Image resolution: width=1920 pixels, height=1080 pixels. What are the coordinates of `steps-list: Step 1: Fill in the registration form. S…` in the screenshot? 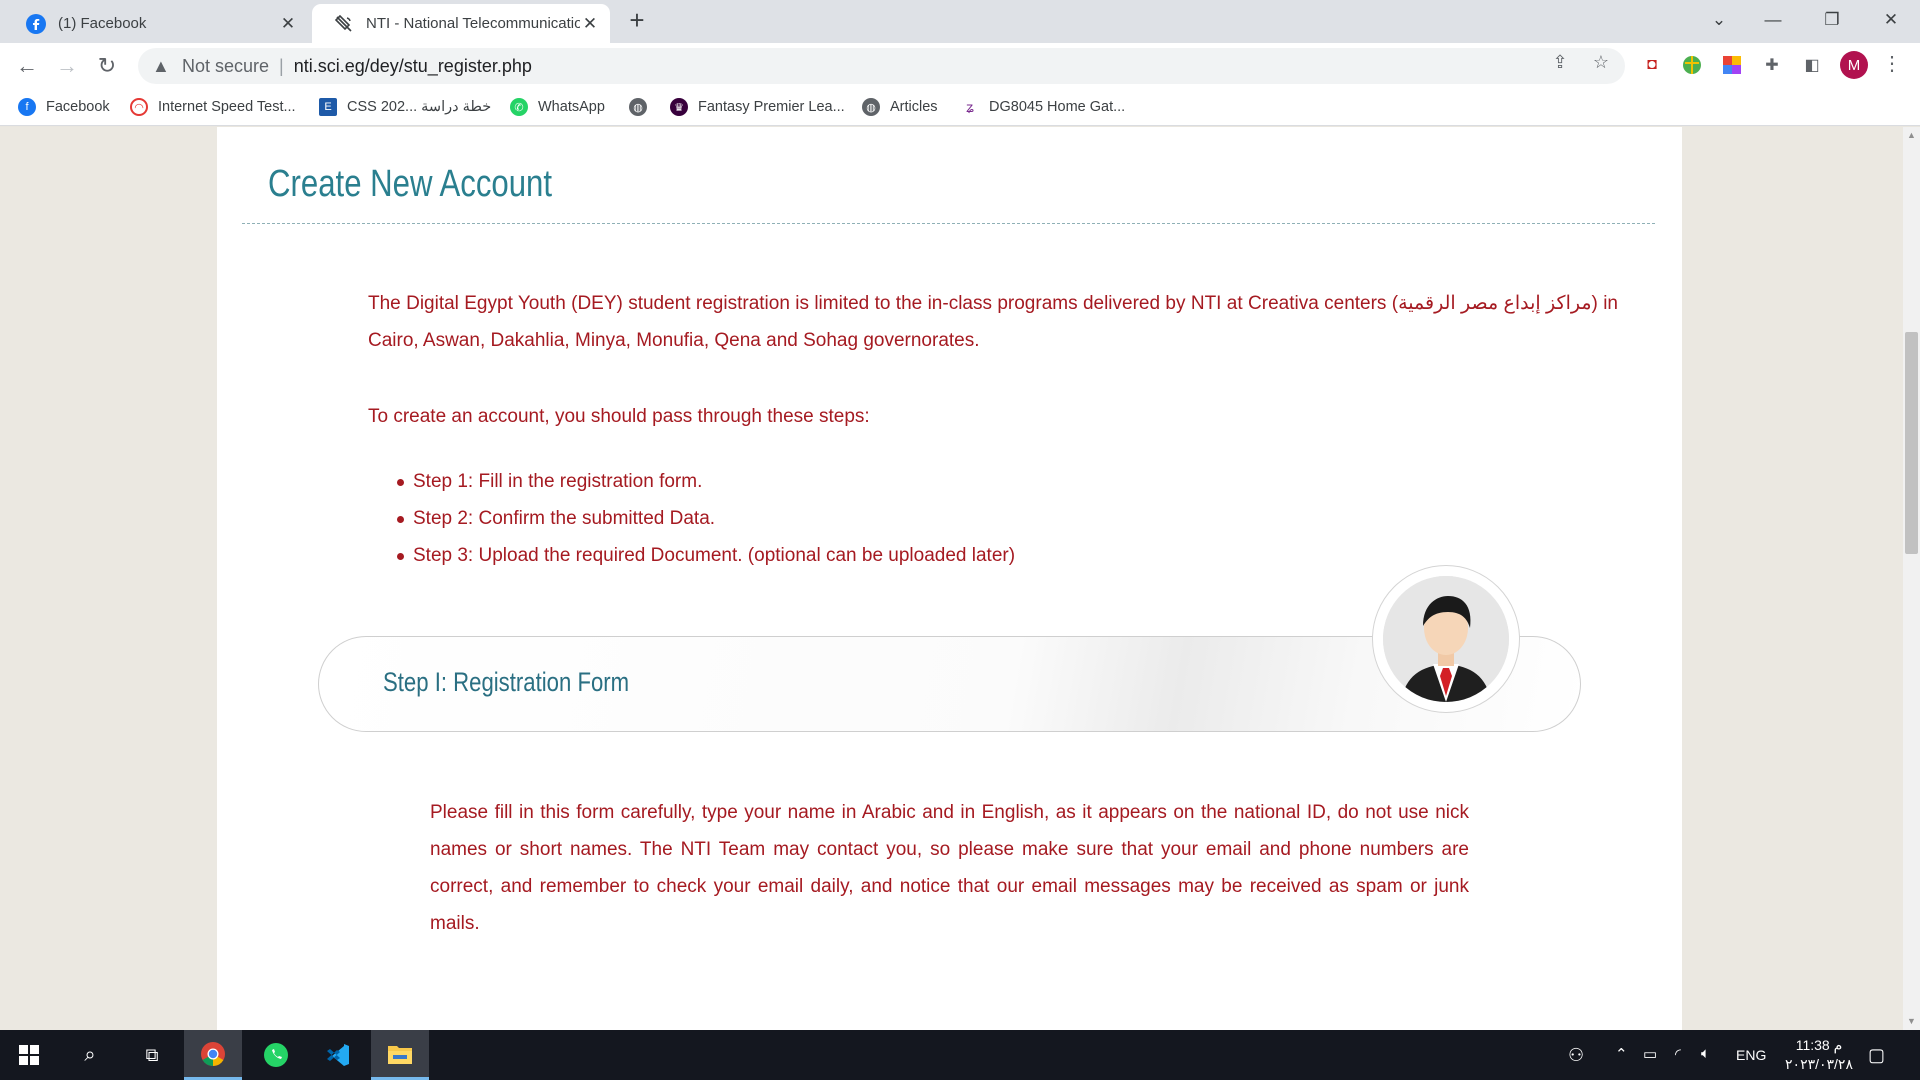 It's located at (705, 518).